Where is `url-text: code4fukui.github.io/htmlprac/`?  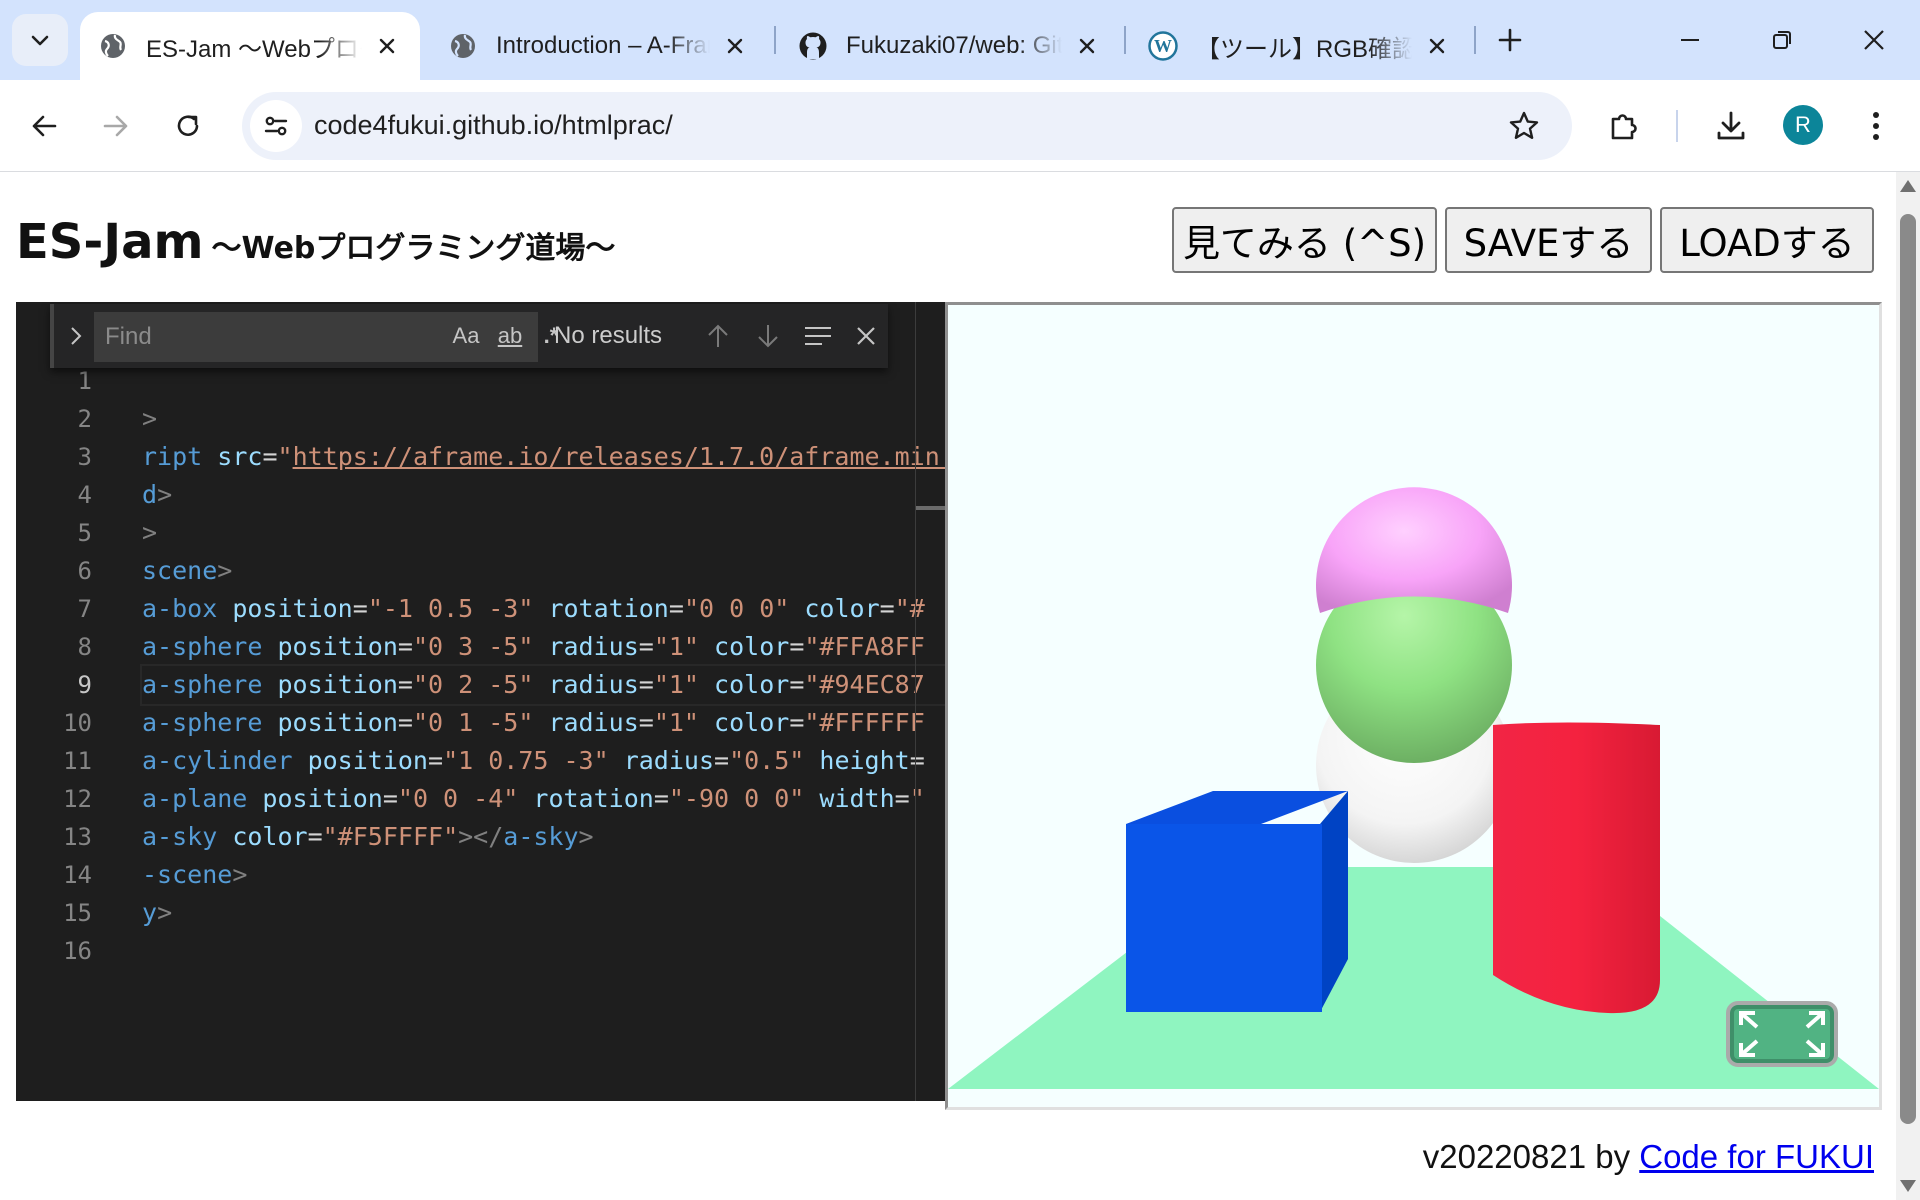
url-text: code4fukui.github.io/htmlprac/ is located at coordinates (493, 125).